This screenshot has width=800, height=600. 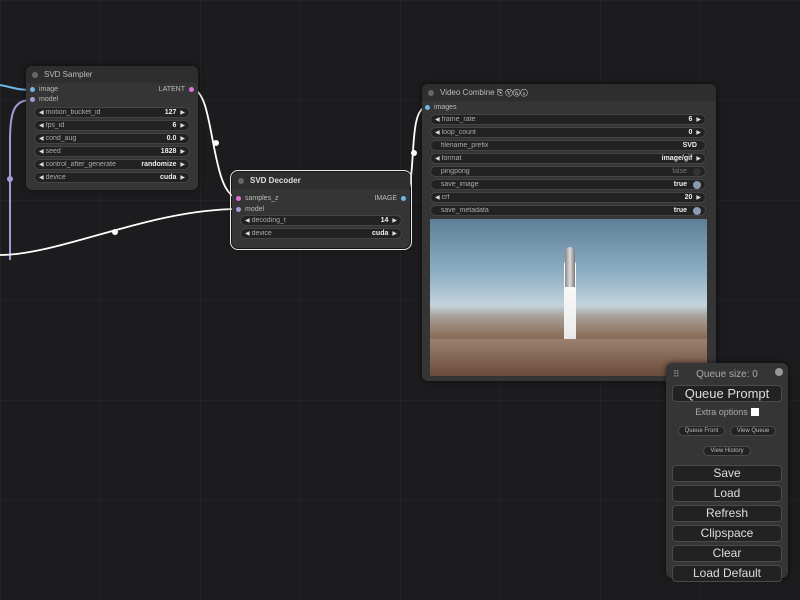 I want to click on rocket, so click(x=570, y=267).